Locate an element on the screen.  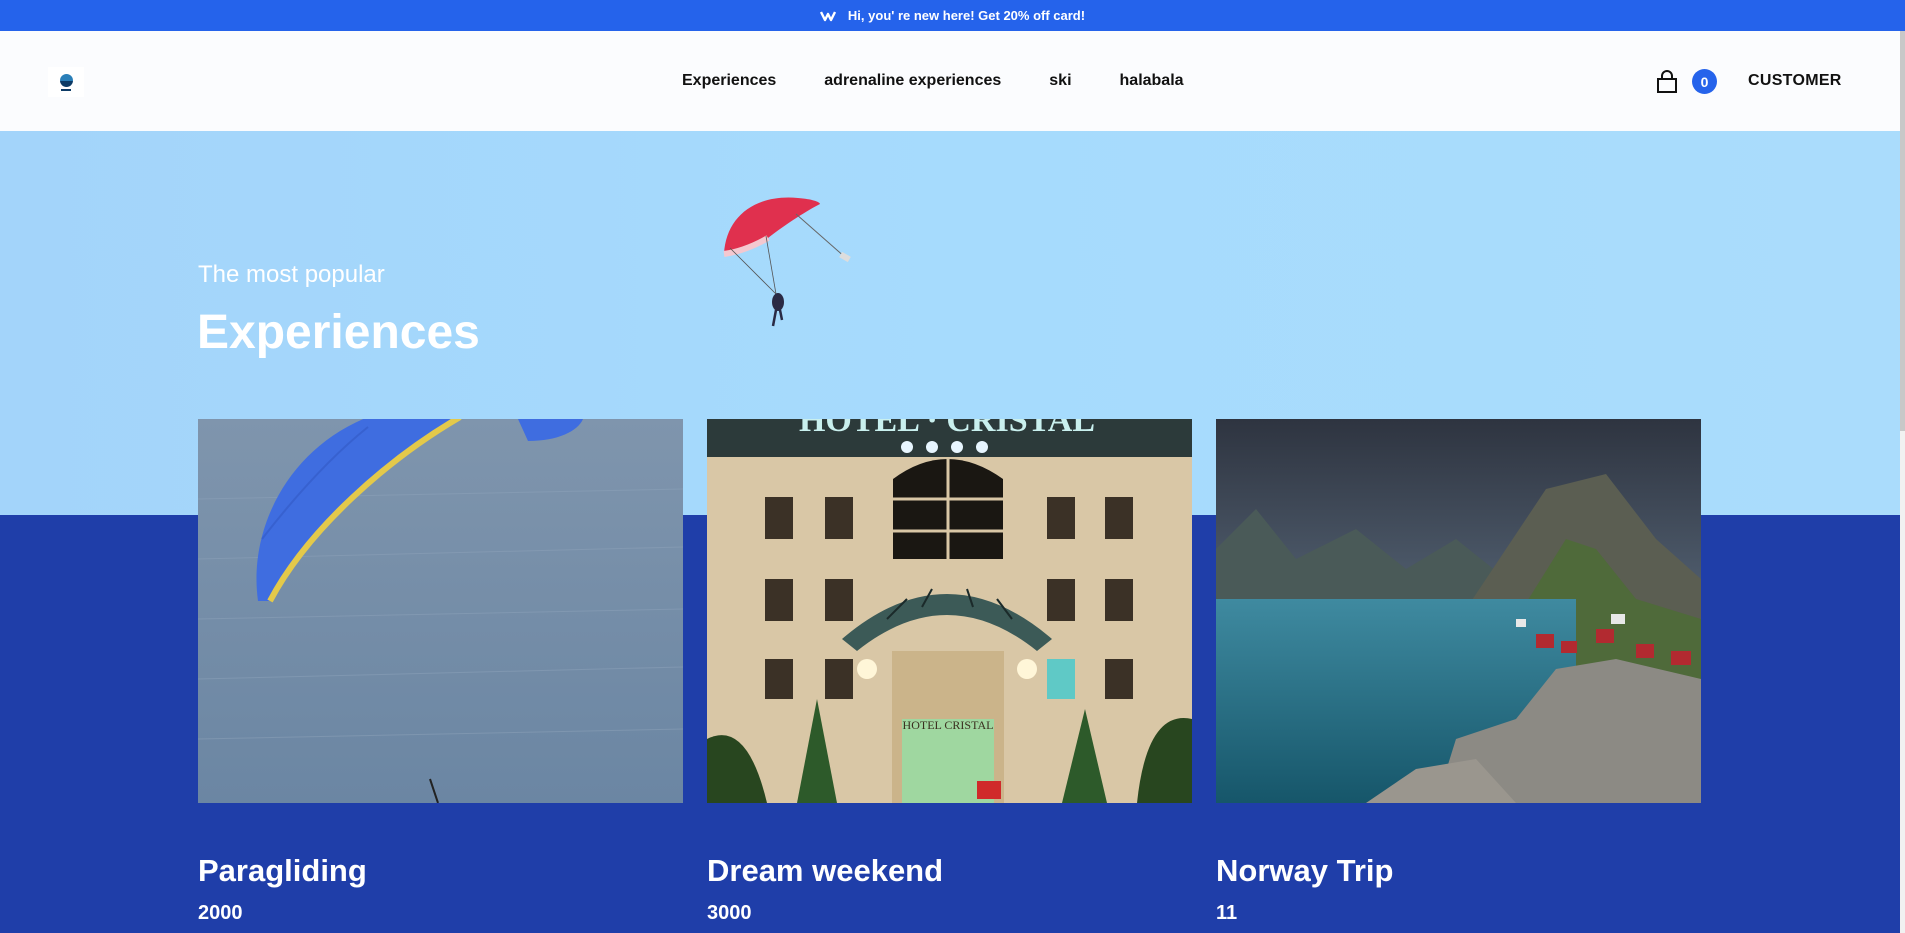
experience-card-norway-trip: Norway Trip 11 is located at coordinates (1458, 671).